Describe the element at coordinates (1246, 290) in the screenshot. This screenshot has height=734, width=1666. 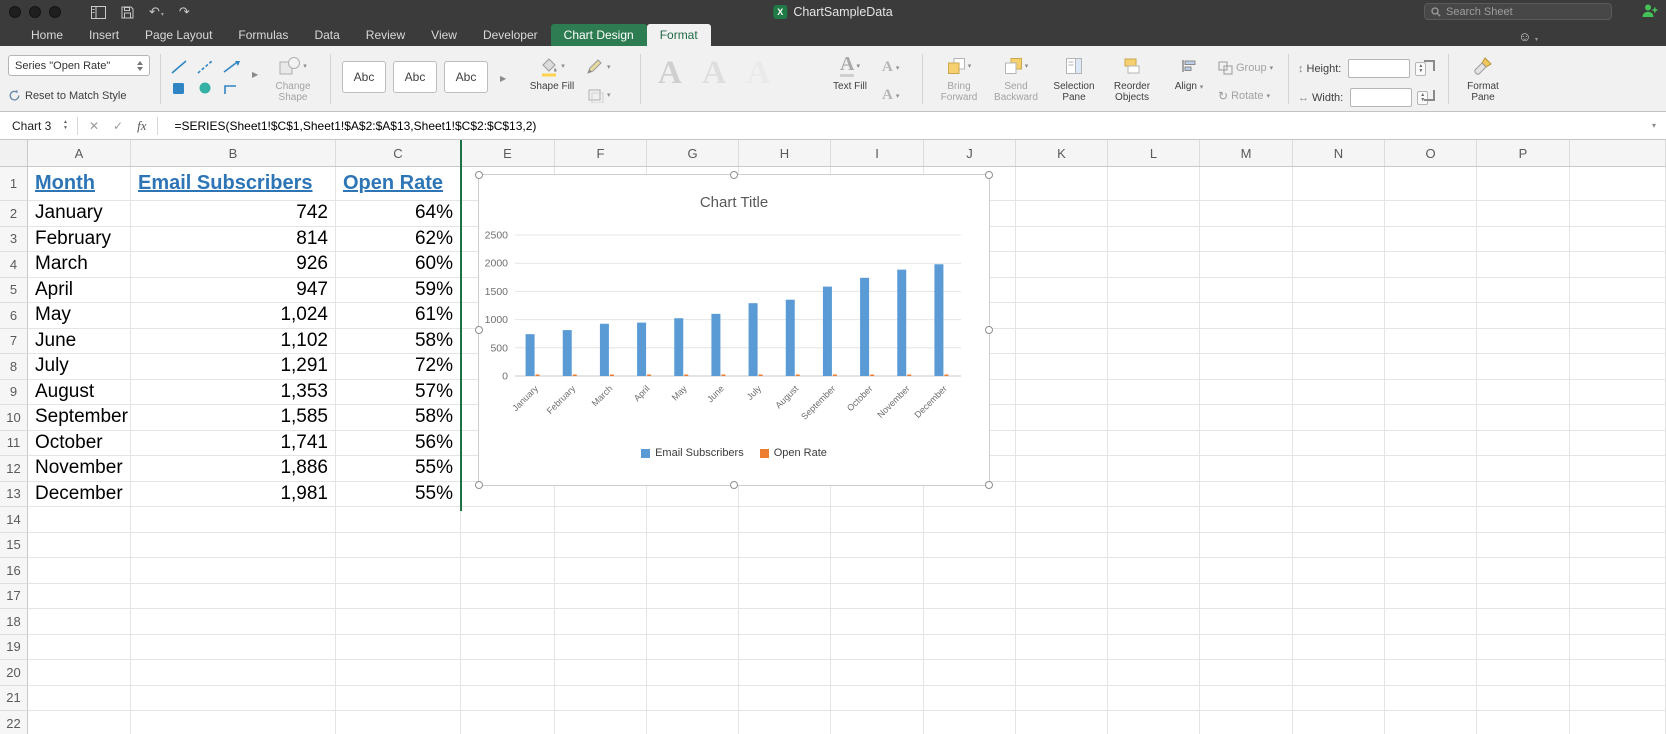
I see `cell-M5` at that location.